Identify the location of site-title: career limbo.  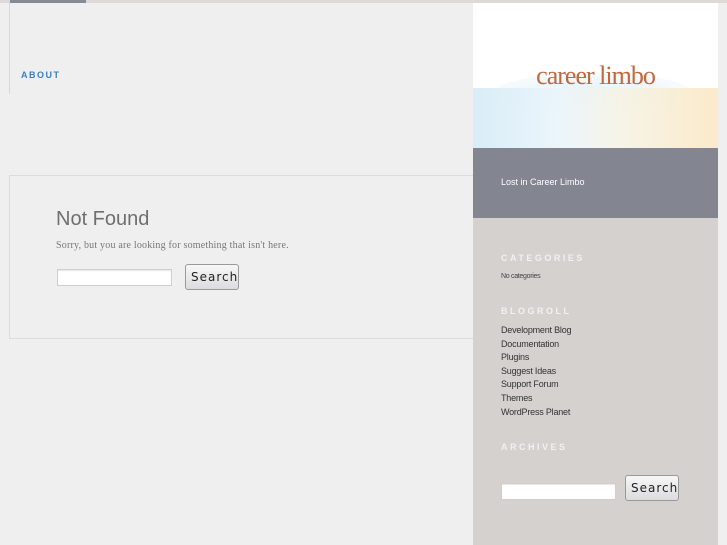
(595, 76).